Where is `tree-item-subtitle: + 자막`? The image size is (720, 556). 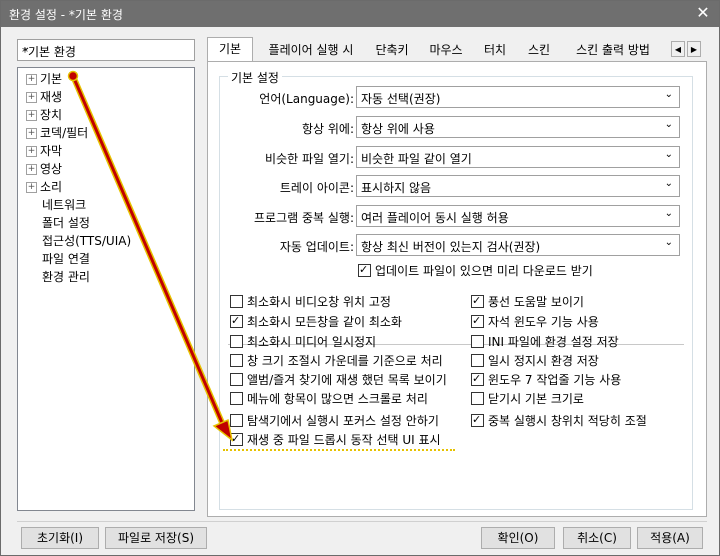 tree-item-subtitle: + 자막 is located at coordinates (44, 151).